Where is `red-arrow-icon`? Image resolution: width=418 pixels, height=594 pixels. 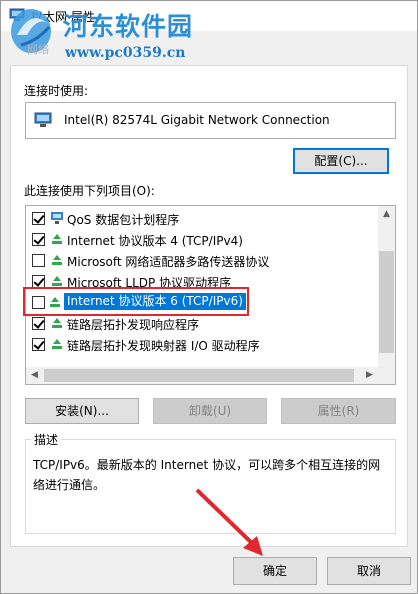 red-arrow-icon is located at coordinates (229, 522).